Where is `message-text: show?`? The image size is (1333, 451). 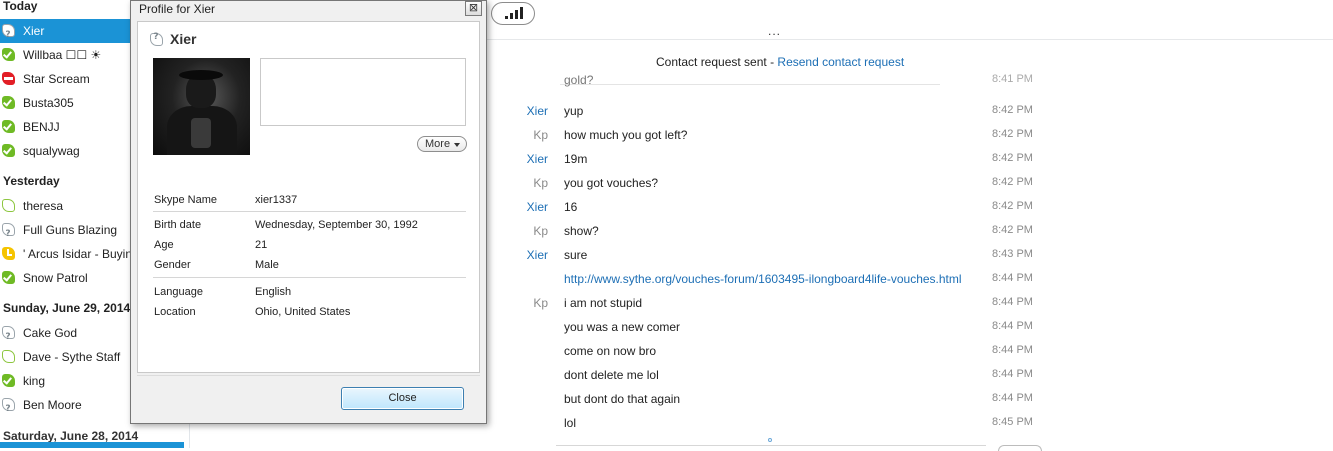
message-text: show? is located at coordinates (581, 231).